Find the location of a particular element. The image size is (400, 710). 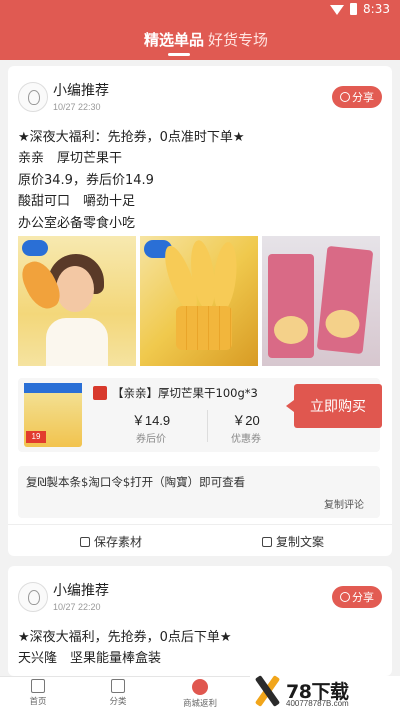

wifi-icon is located at coordinates (337, 10).